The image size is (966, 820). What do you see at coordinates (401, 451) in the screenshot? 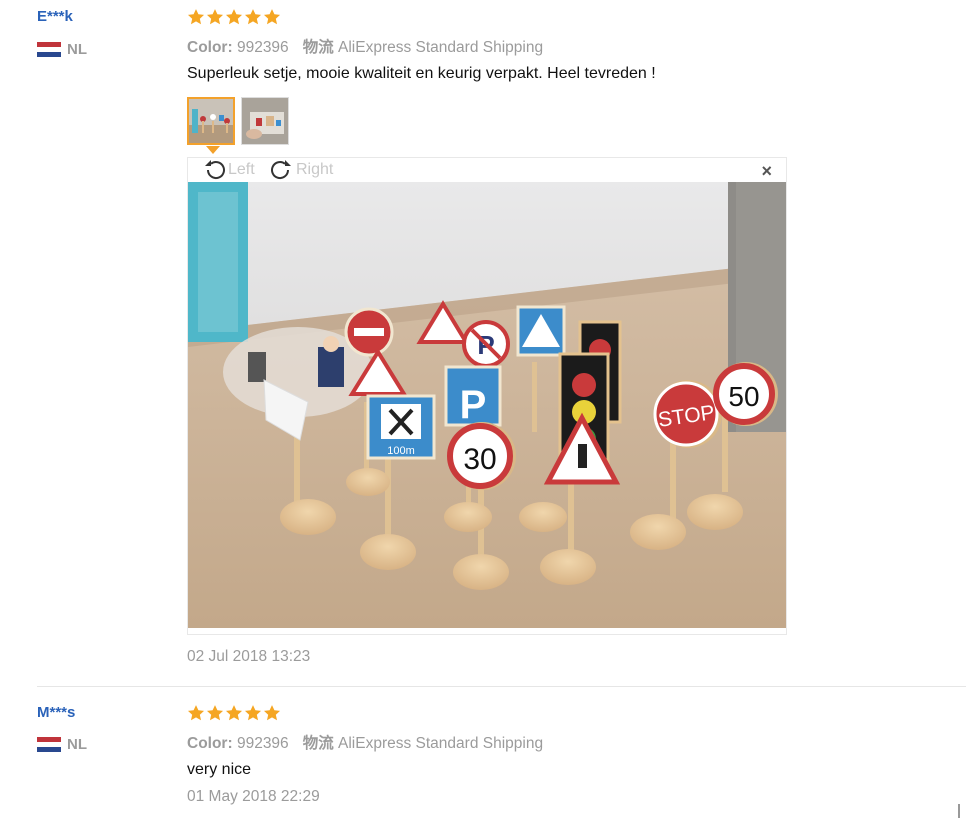
I see `distance-sign-text: 100m` at bounding box center [401, 451].